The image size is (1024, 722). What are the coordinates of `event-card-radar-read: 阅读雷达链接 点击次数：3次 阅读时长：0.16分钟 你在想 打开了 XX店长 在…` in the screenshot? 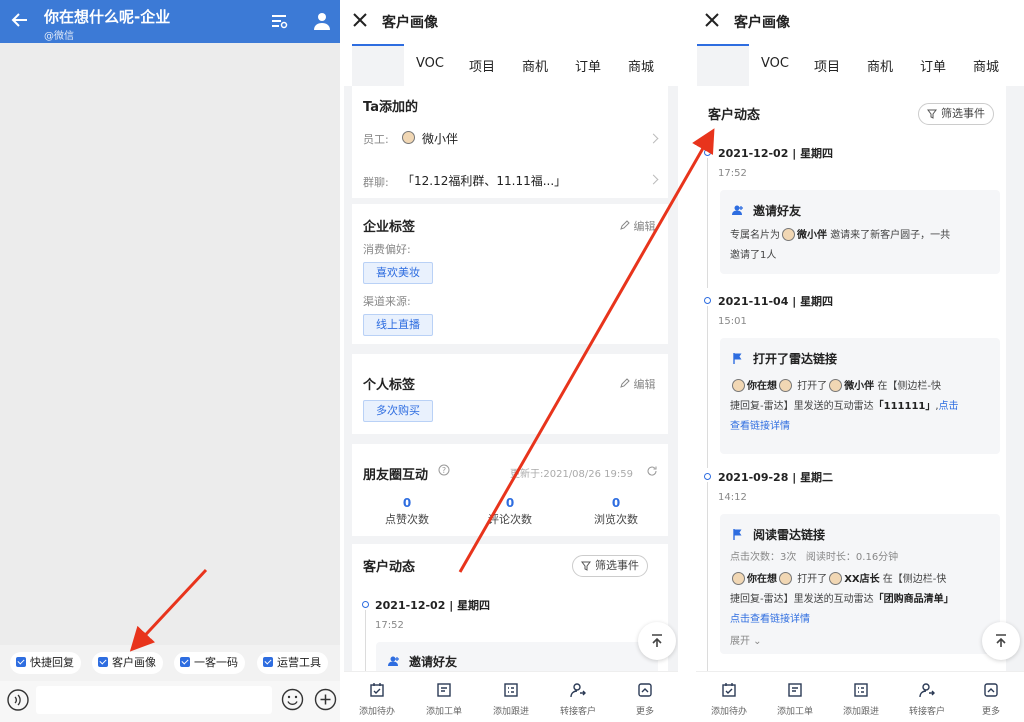 It's located at (860, 584).